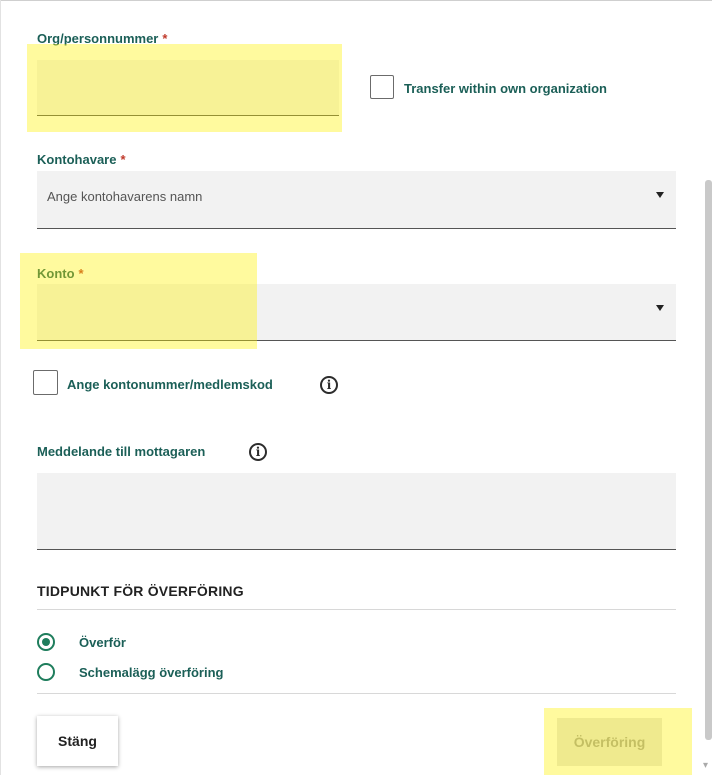 The width and height of the screenshot is (712, 775). What do you see at coordinates (356, 0) in the screenshot?
I see `dialog-top-border` at bounding box center [356, 0].